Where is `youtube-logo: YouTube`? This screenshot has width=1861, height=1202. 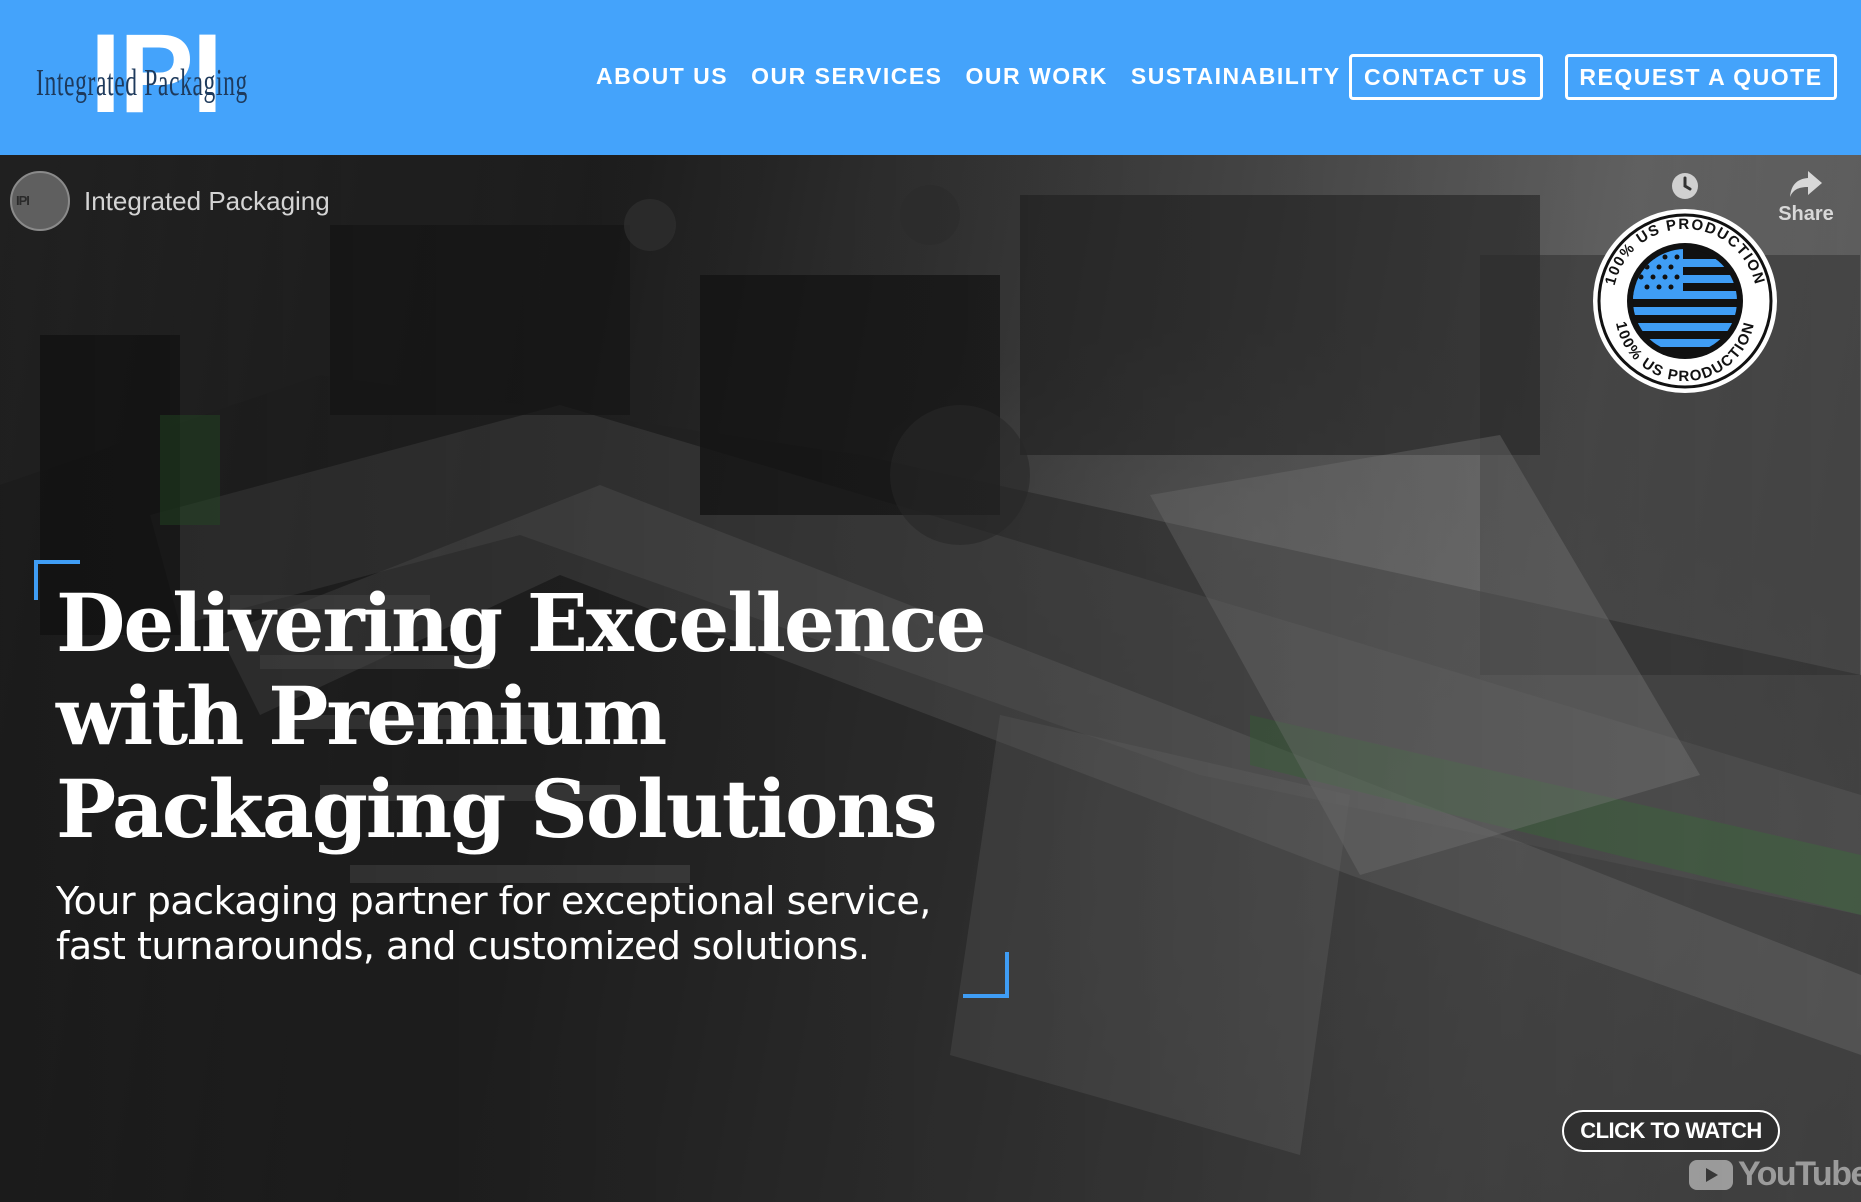 youtube-logo: YouTube is located at coordinates (1774, 1174).